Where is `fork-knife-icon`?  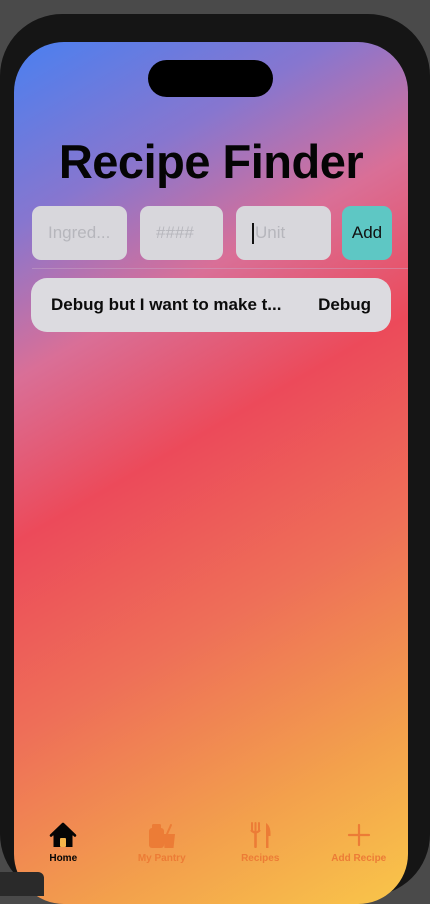
fork-knife-icon is located at coordinates (260, 835).